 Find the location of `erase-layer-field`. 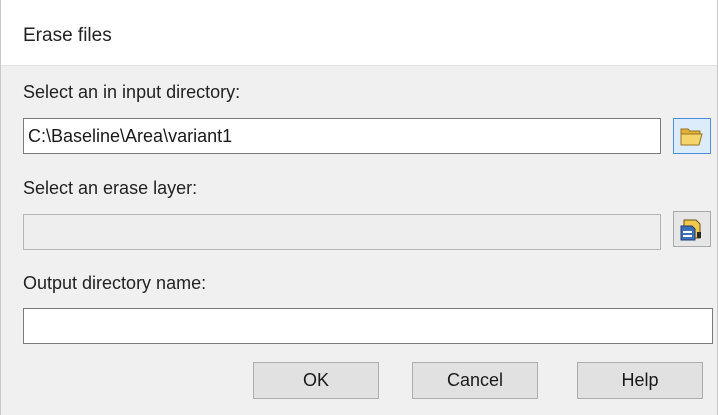

erase-layer-field is located at coordinates (342, 232).